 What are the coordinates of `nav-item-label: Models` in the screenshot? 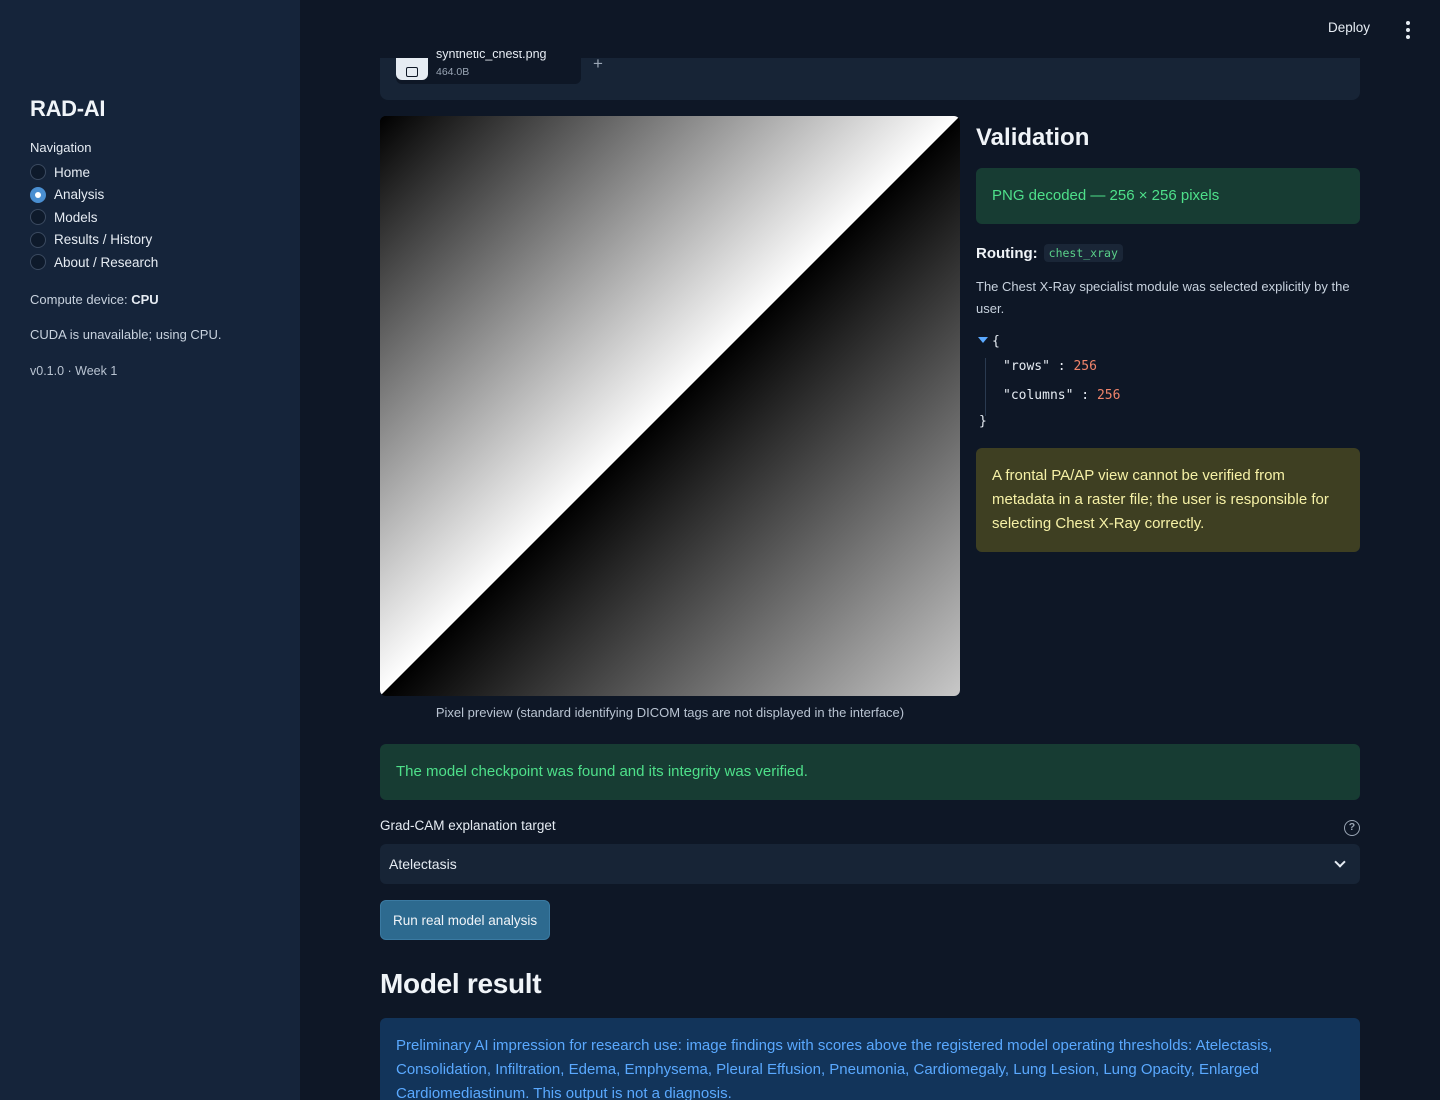 It's located at (76, 217).